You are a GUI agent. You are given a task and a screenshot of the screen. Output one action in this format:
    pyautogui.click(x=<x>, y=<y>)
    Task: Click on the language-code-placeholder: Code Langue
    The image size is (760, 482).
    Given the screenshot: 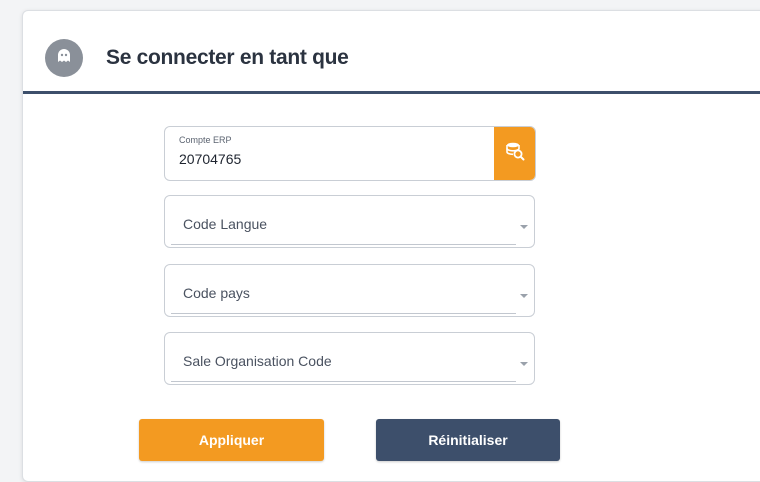 What is the action you would take?
    pyautogui.click(x=225, y=224)
    